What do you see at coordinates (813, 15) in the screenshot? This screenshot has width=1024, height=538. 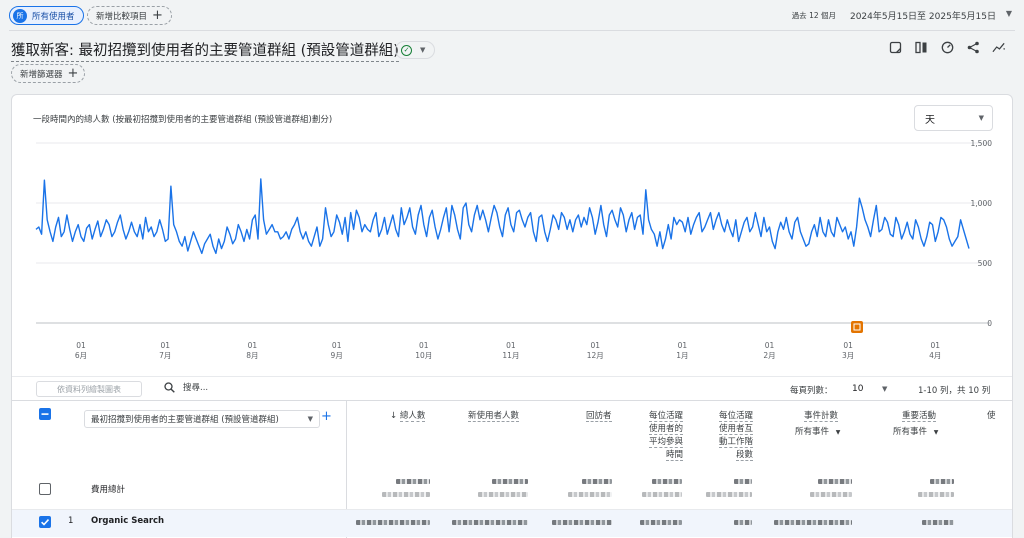 I see `date-prefix: 過去 12 個月` at bounding box center [813, 15].